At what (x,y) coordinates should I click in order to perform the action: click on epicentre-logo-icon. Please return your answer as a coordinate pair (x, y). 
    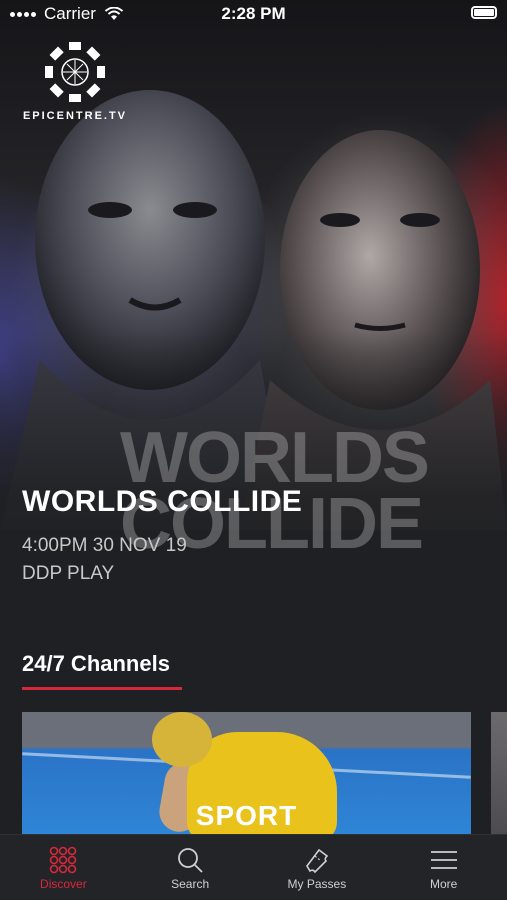
    Looking at the image, I should click on (75, 72).